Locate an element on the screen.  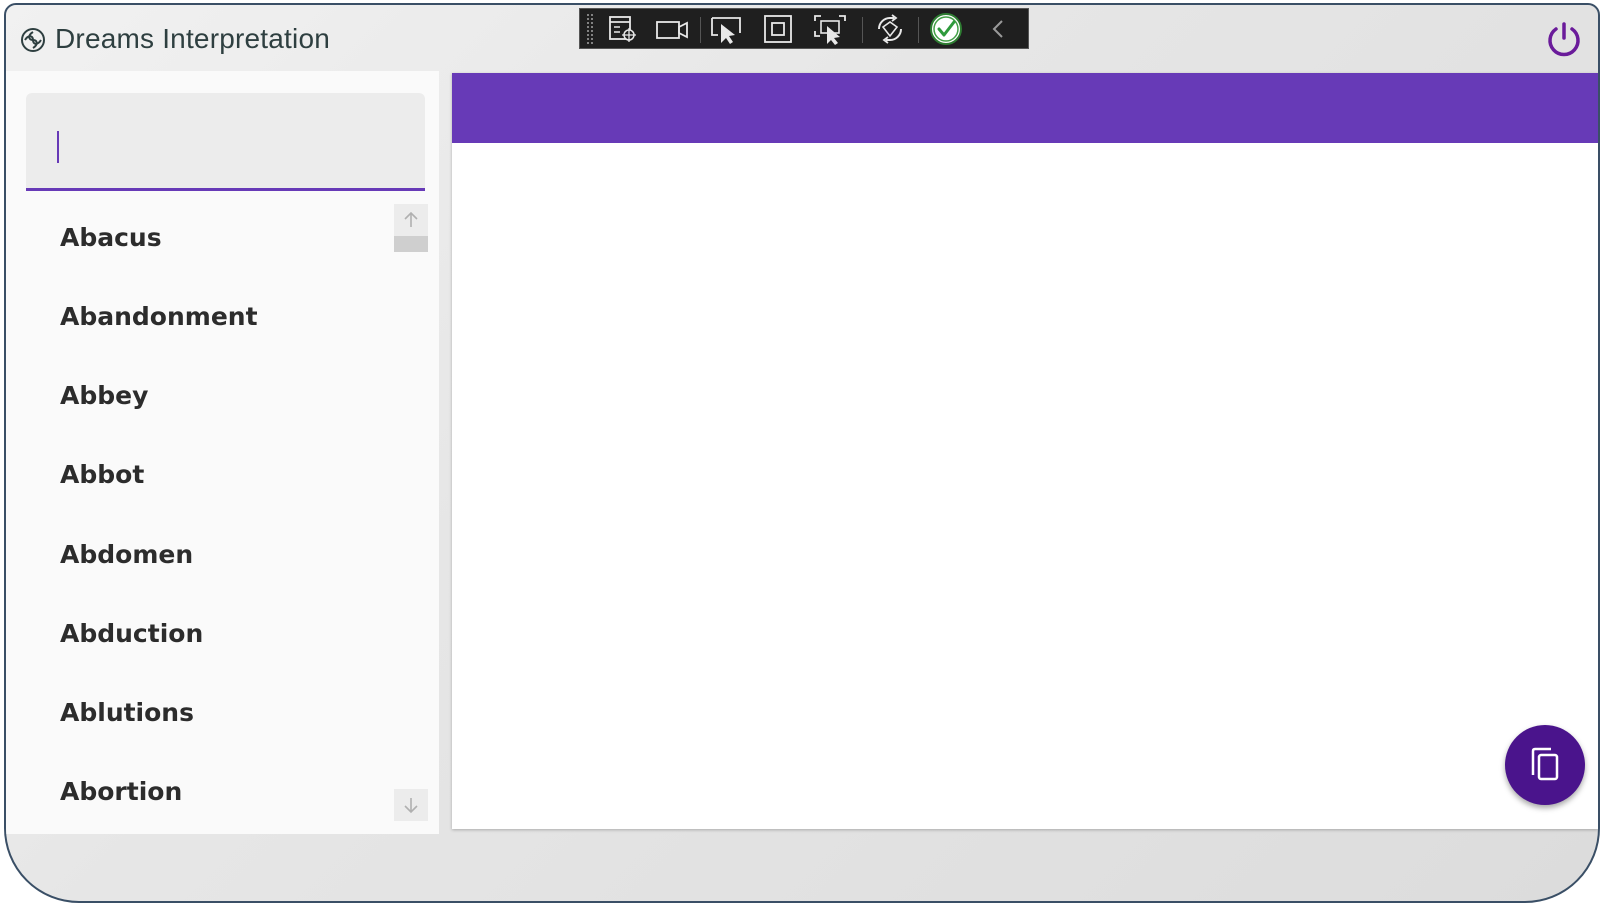
record-video-button is located at coordinates (672, 29).